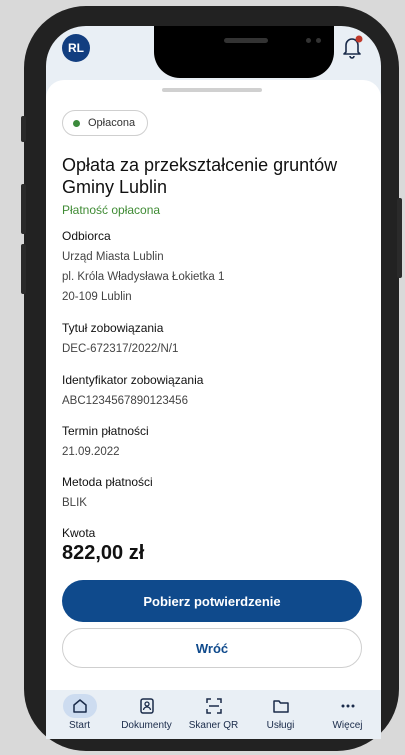  I want to click on obligation-title-value: DEC-672317/2022/N/1, so click(120, 349).